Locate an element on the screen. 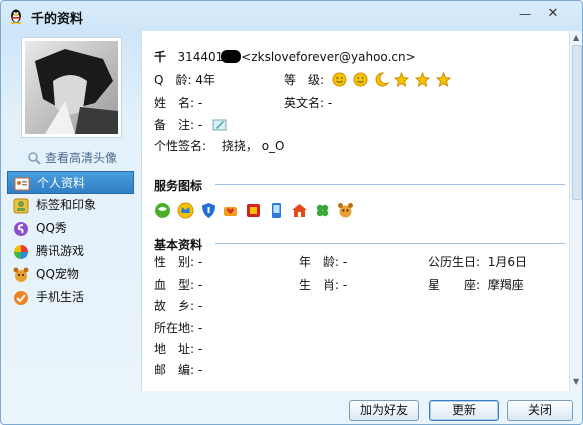 This screenshot has width=583, height=425. nav-label-games: 腾讯游戏 is located at coordinates (60, 251).